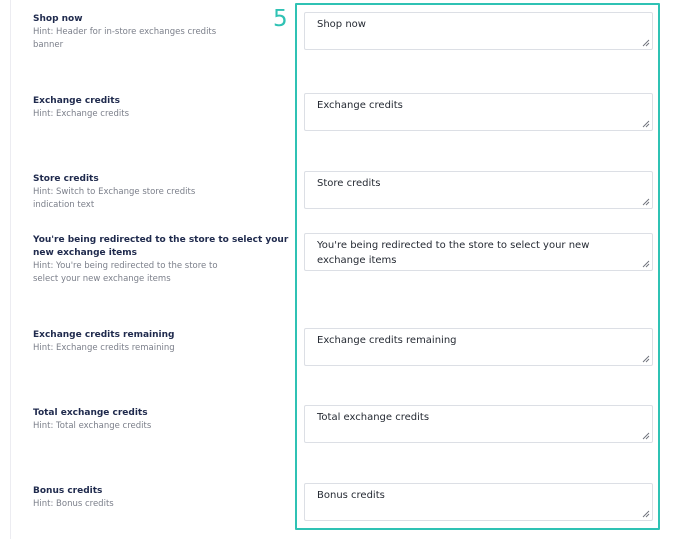  I want to click on textarea-value: Store credits, so click(349, 183).